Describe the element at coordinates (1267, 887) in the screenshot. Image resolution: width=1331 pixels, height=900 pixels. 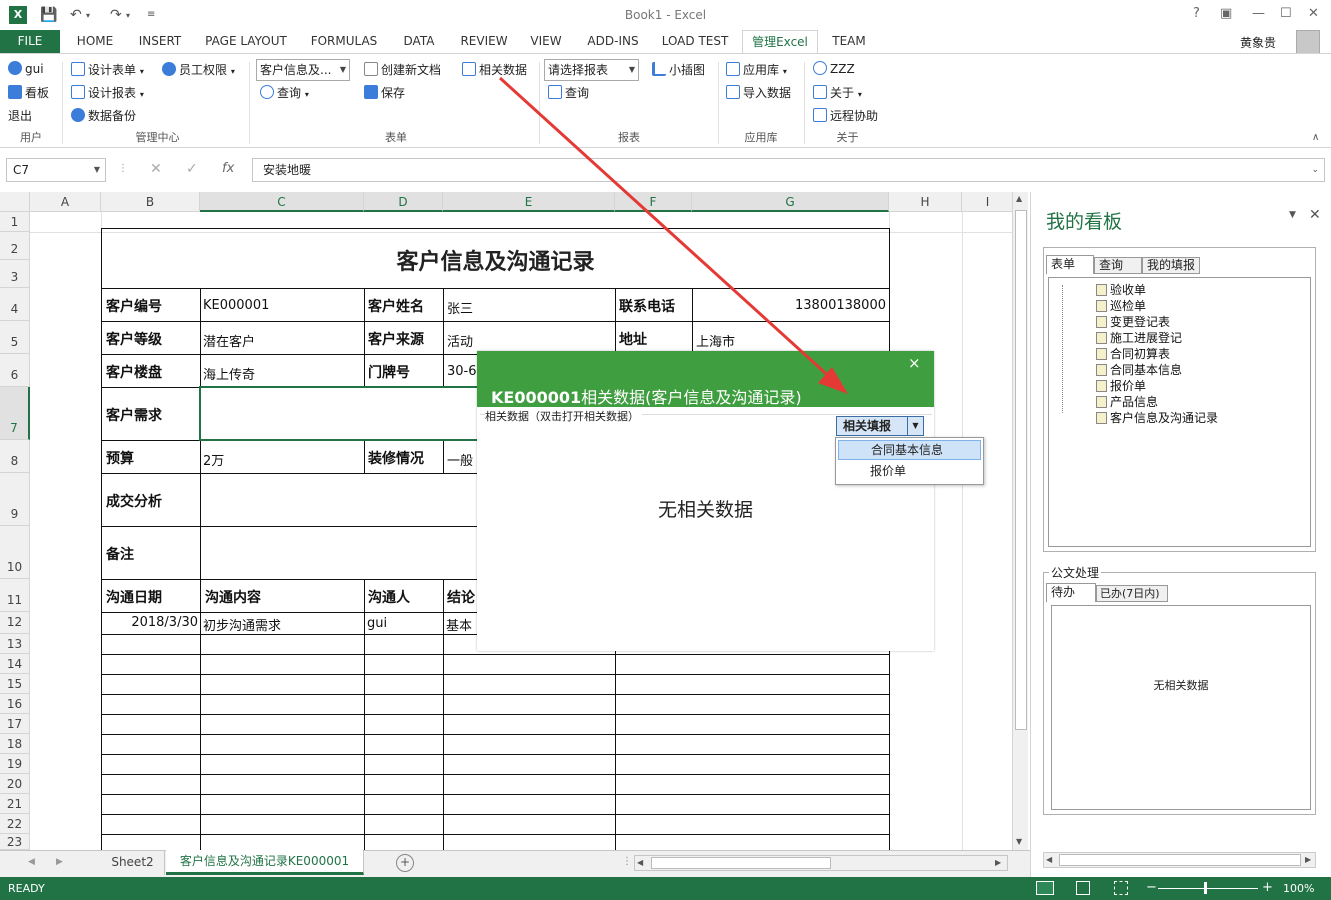
I see `zoom-in-icon: +` at that location.